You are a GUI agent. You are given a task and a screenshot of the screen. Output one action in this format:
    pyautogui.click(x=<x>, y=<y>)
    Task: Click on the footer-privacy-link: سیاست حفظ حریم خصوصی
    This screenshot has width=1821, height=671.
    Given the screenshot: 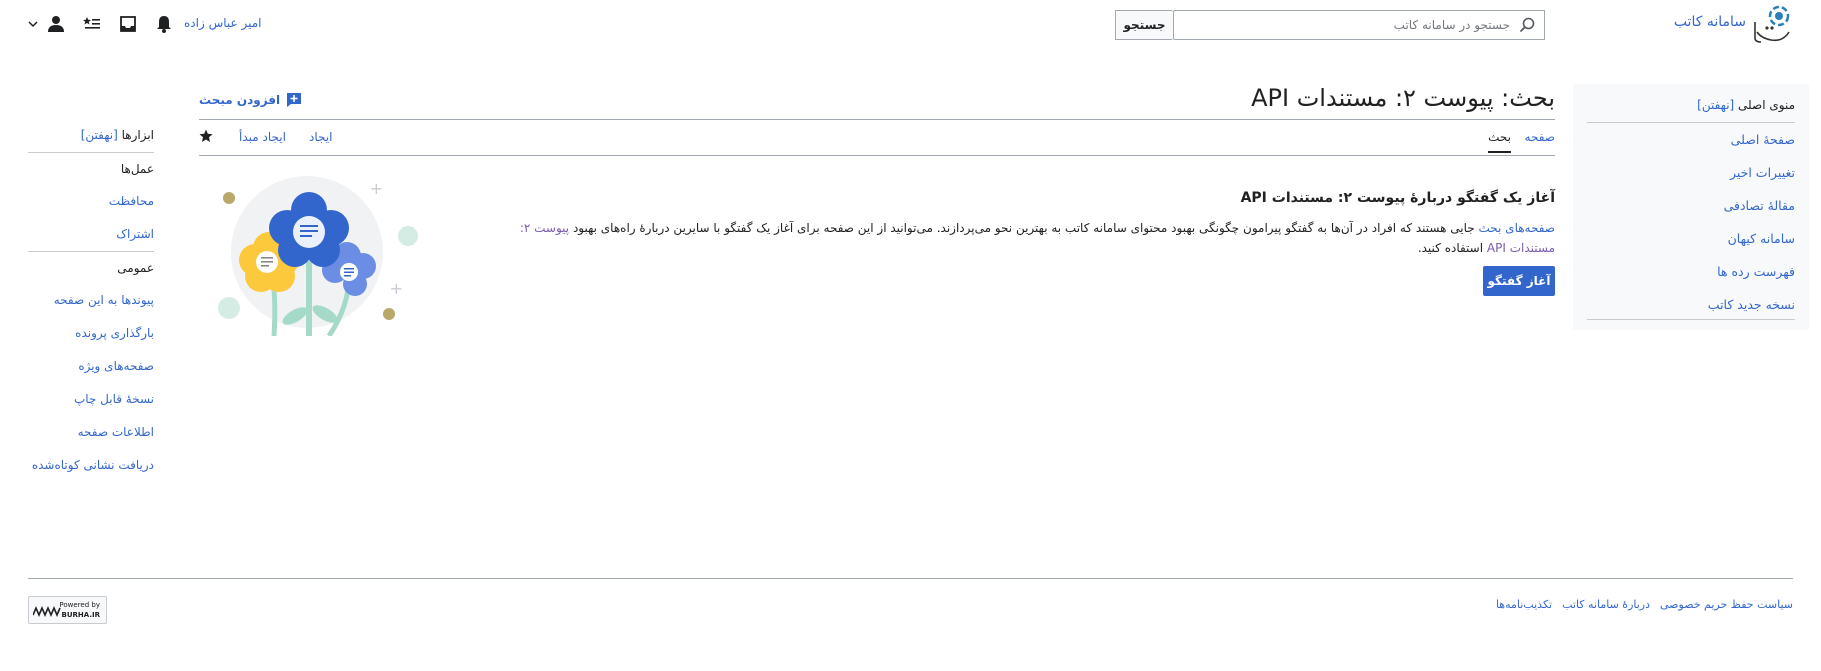 What is the action you would take?
    pyautogui.click(x=1726, y=604)
    